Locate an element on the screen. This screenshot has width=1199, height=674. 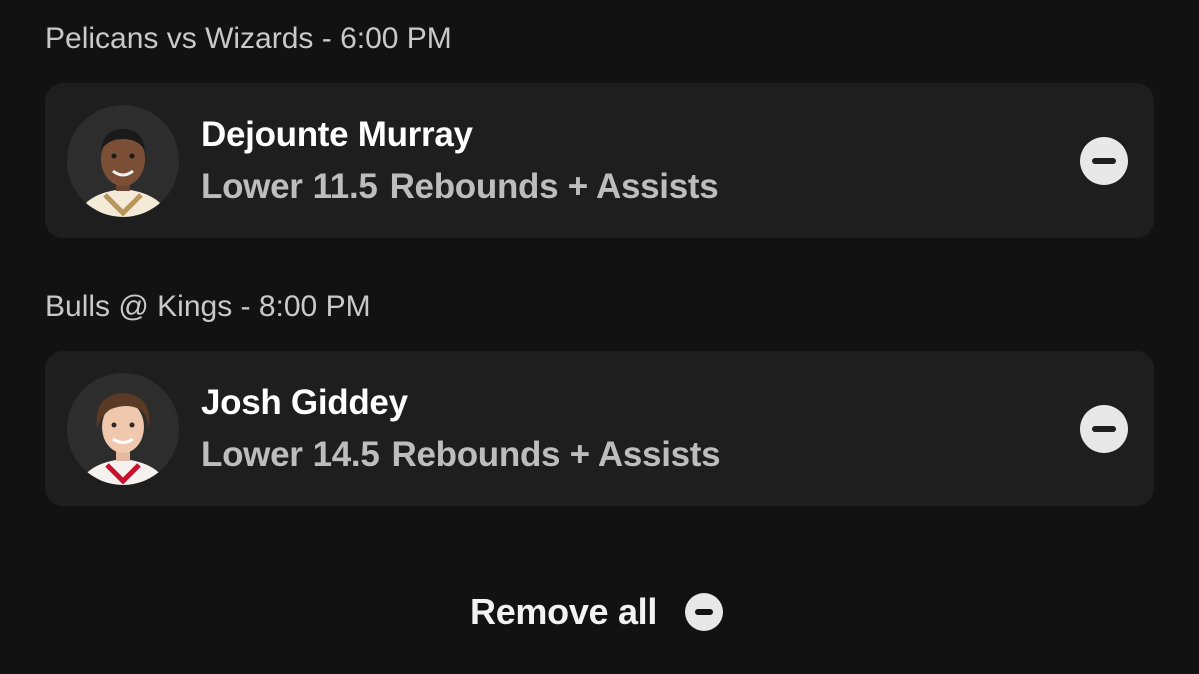
remove-all-button: Remove all is located at coordinates (597, 612).